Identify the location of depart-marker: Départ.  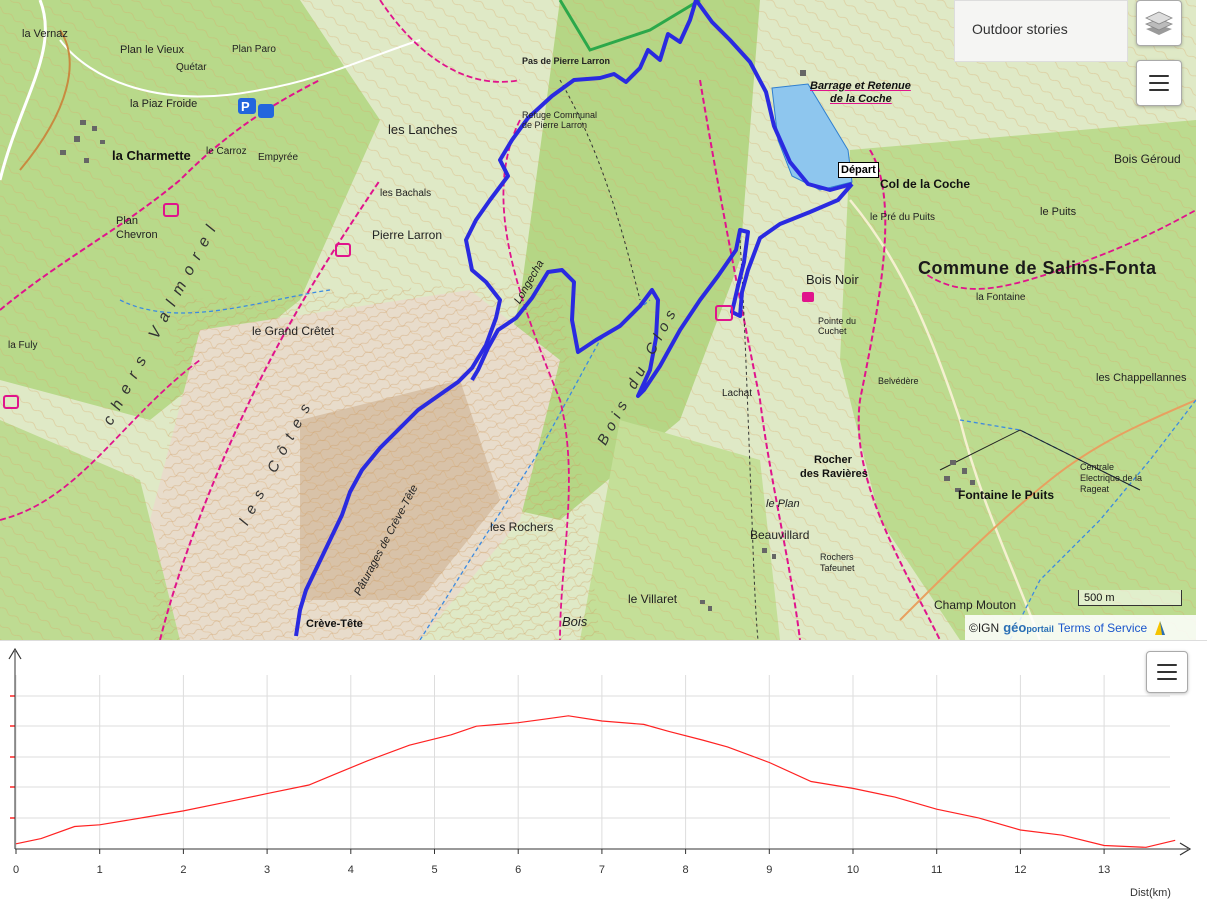
(858, 170).